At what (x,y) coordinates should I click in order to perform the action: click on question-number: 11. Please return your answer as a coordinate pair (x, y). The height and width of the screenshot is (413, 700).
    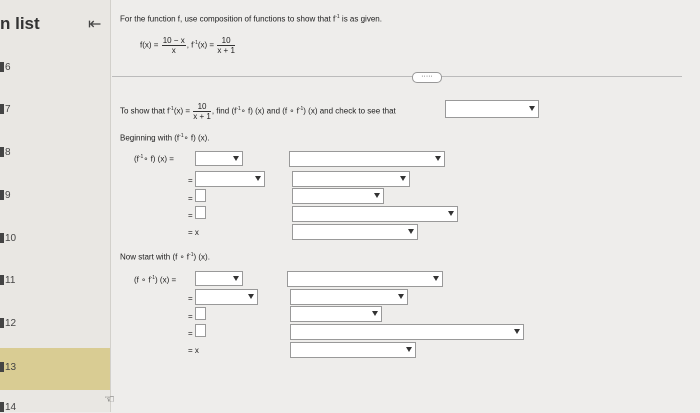
    Looking at the image, I should click on (10, 280).